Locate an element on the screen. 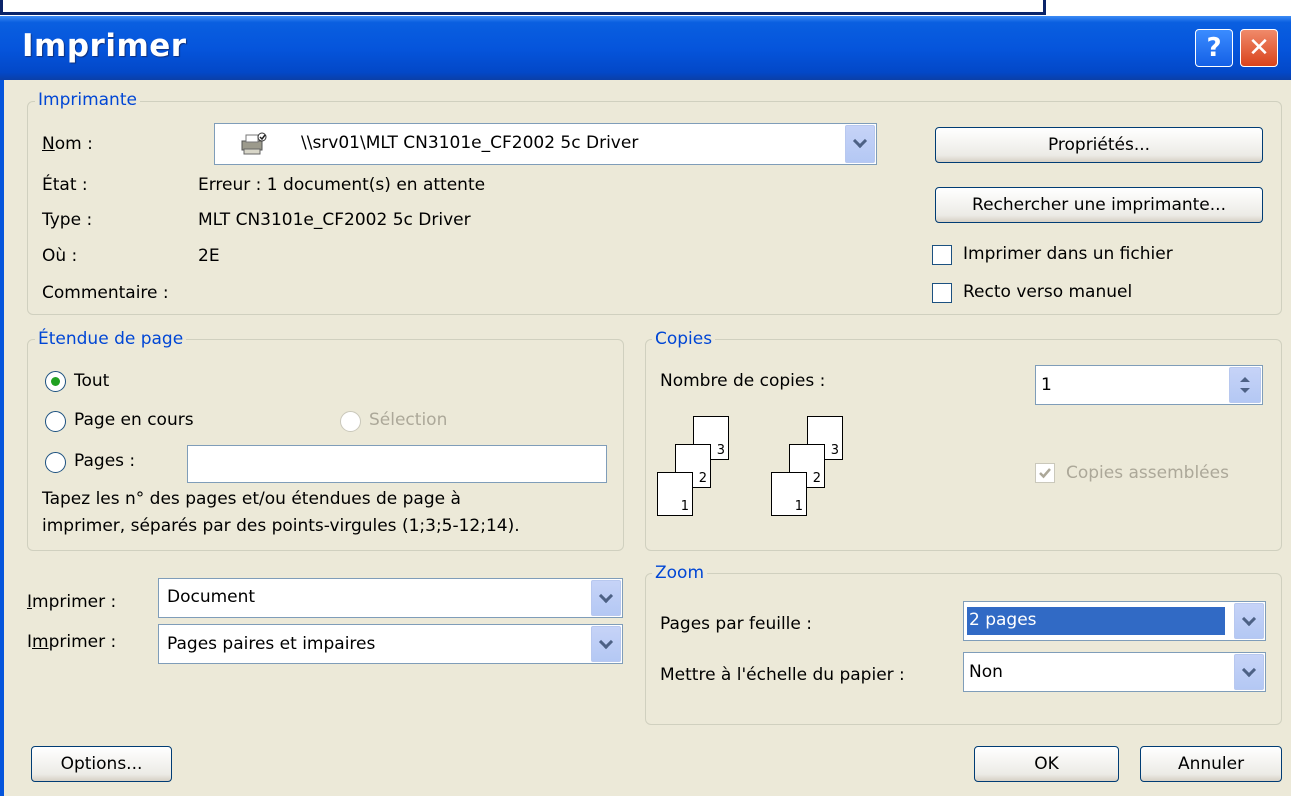  collate-stack-1-icon: 3 2 1 is located at coordinates (697, 471).